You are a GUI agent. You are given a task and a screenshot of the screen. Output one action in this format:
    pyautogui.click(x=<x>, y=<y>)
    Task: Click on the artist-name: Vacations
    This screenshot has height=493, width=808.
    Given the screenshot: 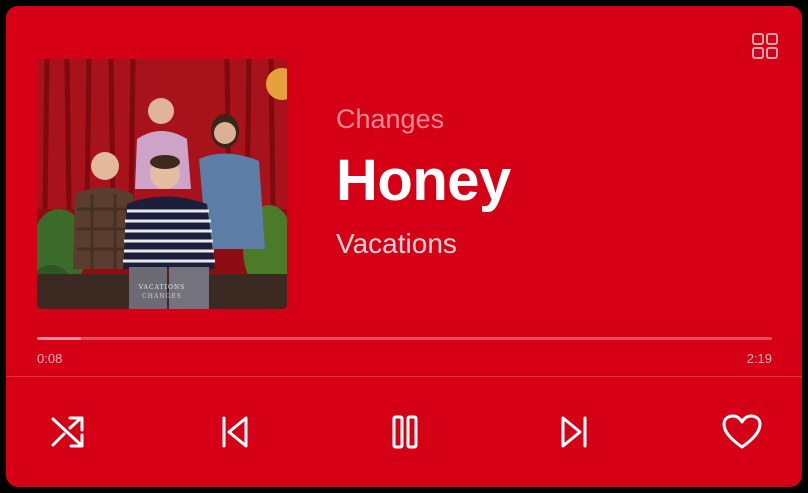 What is the action you would take?
    pyautogui.click(x=396, y=244)
    